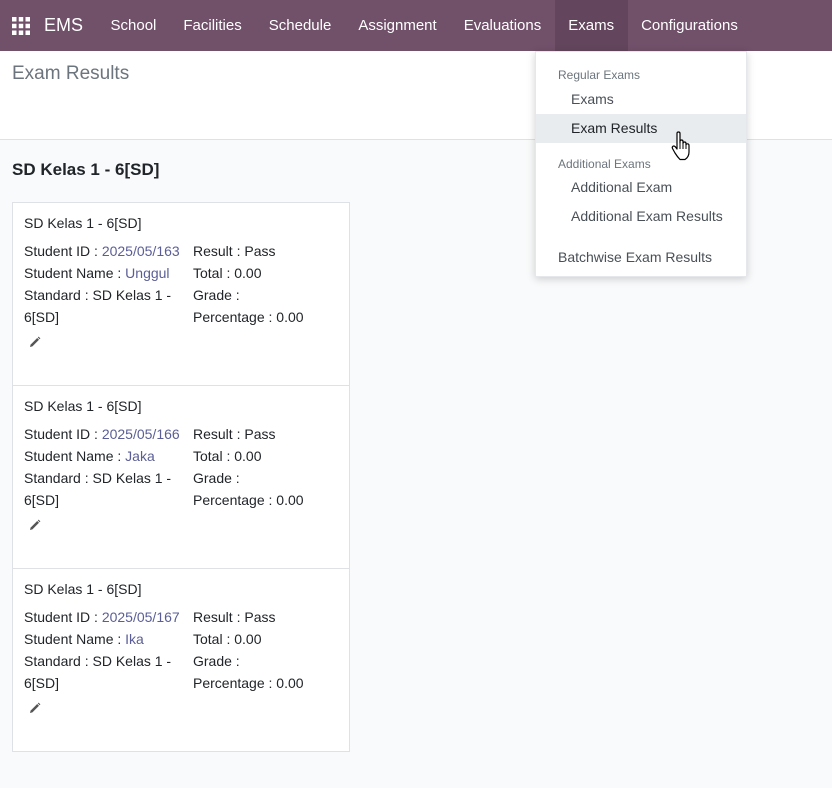 Image resolution: width=832 pixels, height=788 pixels. I want to click on student-name-row: Student Name : Ika, so click(108, 639).